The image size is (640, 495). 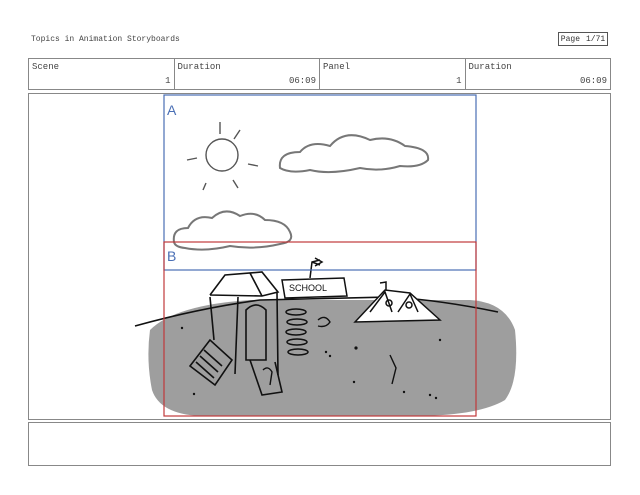 What do you see at coordinates (308, 288) in the screenshot?
I see `school-sign: SCHOOL` at bounding box center [308, 288].